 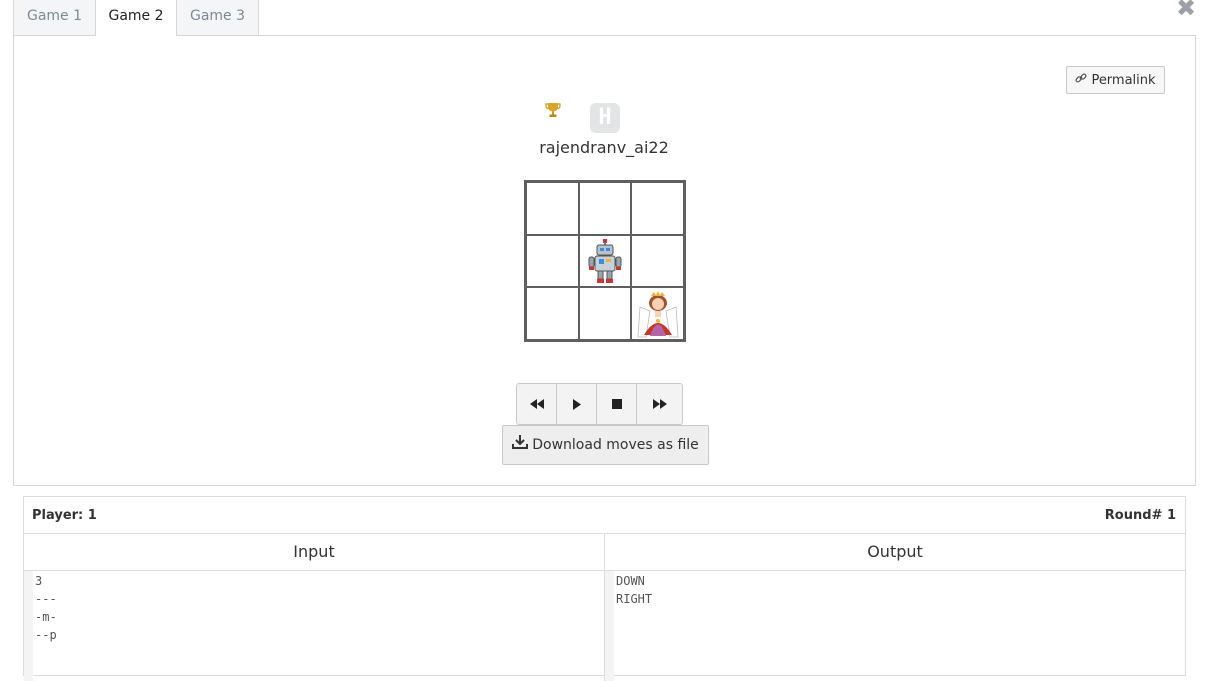 I want to click on rewind-button, so click(x=537, y=404).